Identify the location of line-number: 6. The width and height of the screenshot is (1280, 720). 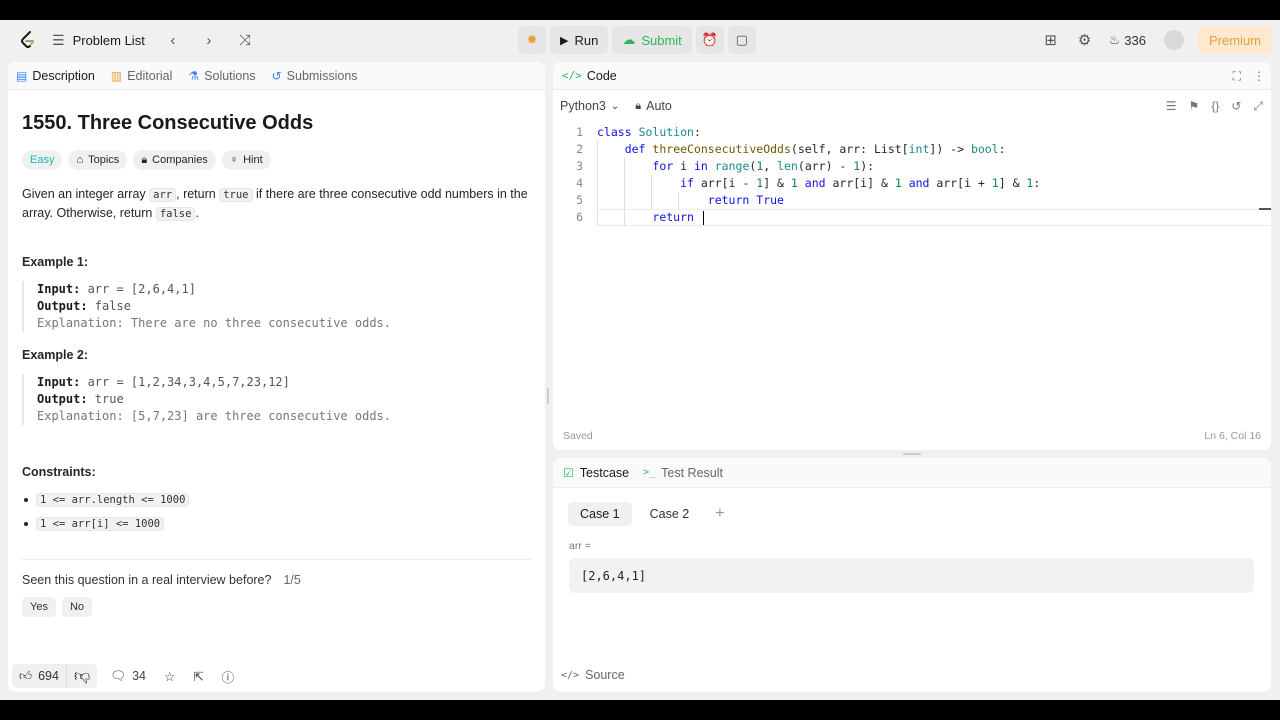
(579, 217).